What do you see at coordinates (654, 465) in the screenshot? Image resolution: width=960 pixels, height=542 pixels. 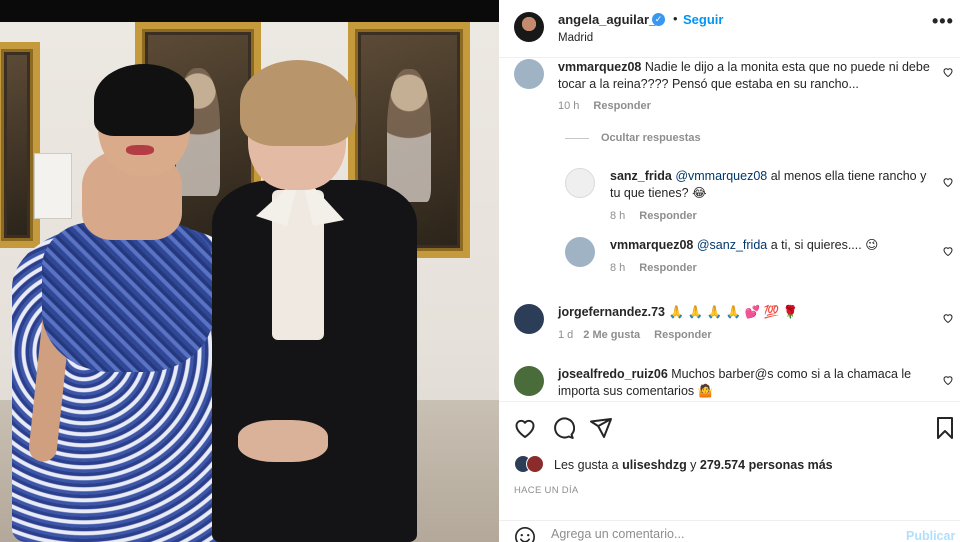 I see `liker-username: uliseshdzg` at bounding box center [654, 465].